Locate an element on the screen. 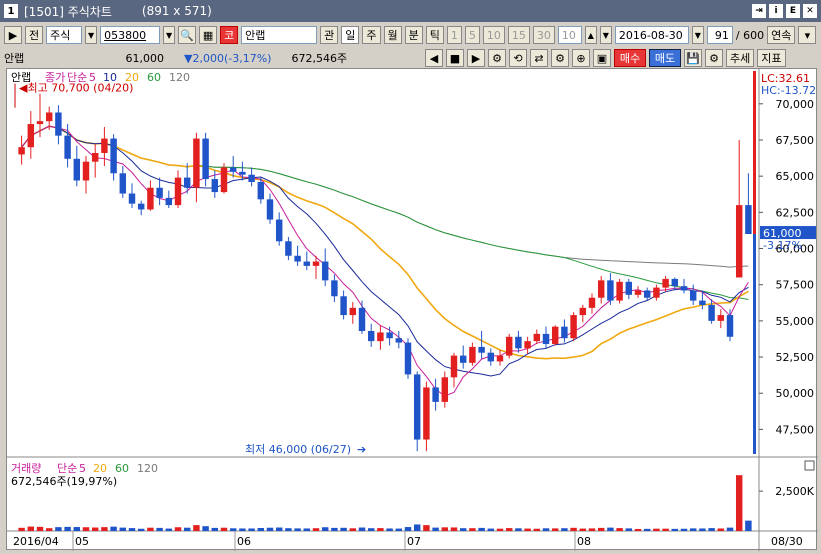 This screenshot has width=821, height=554. interval-5: 5 is located at coordinates (472, 35).